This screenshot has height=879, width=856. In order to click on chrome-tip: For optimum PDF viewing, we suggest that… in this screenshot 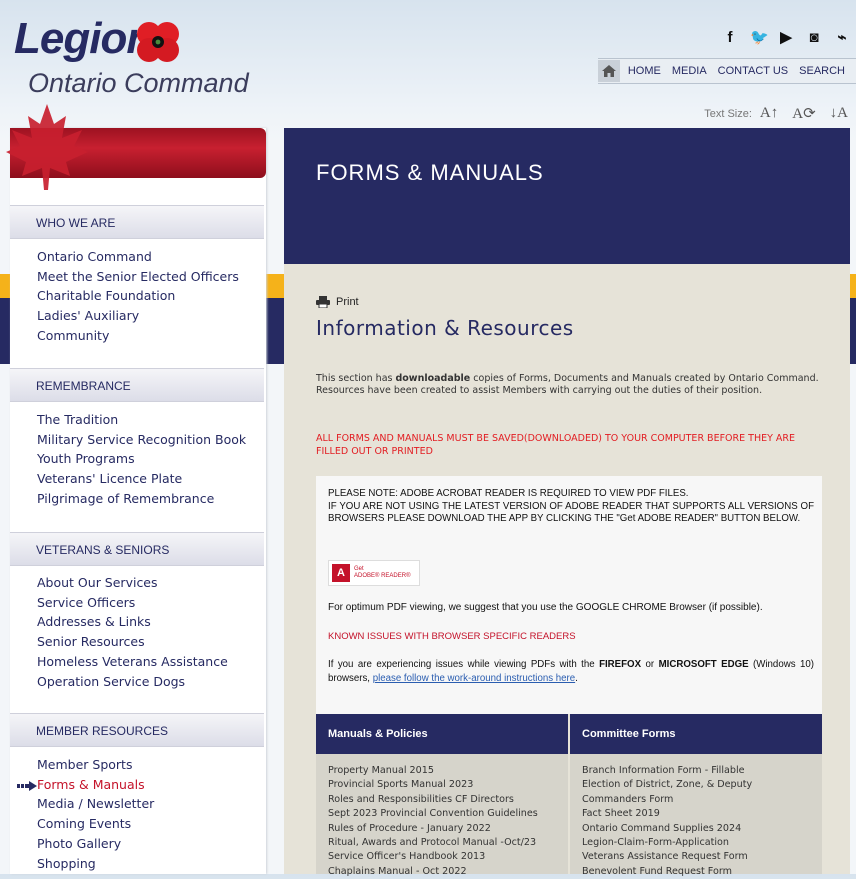, I will do `click(545, 607)`.